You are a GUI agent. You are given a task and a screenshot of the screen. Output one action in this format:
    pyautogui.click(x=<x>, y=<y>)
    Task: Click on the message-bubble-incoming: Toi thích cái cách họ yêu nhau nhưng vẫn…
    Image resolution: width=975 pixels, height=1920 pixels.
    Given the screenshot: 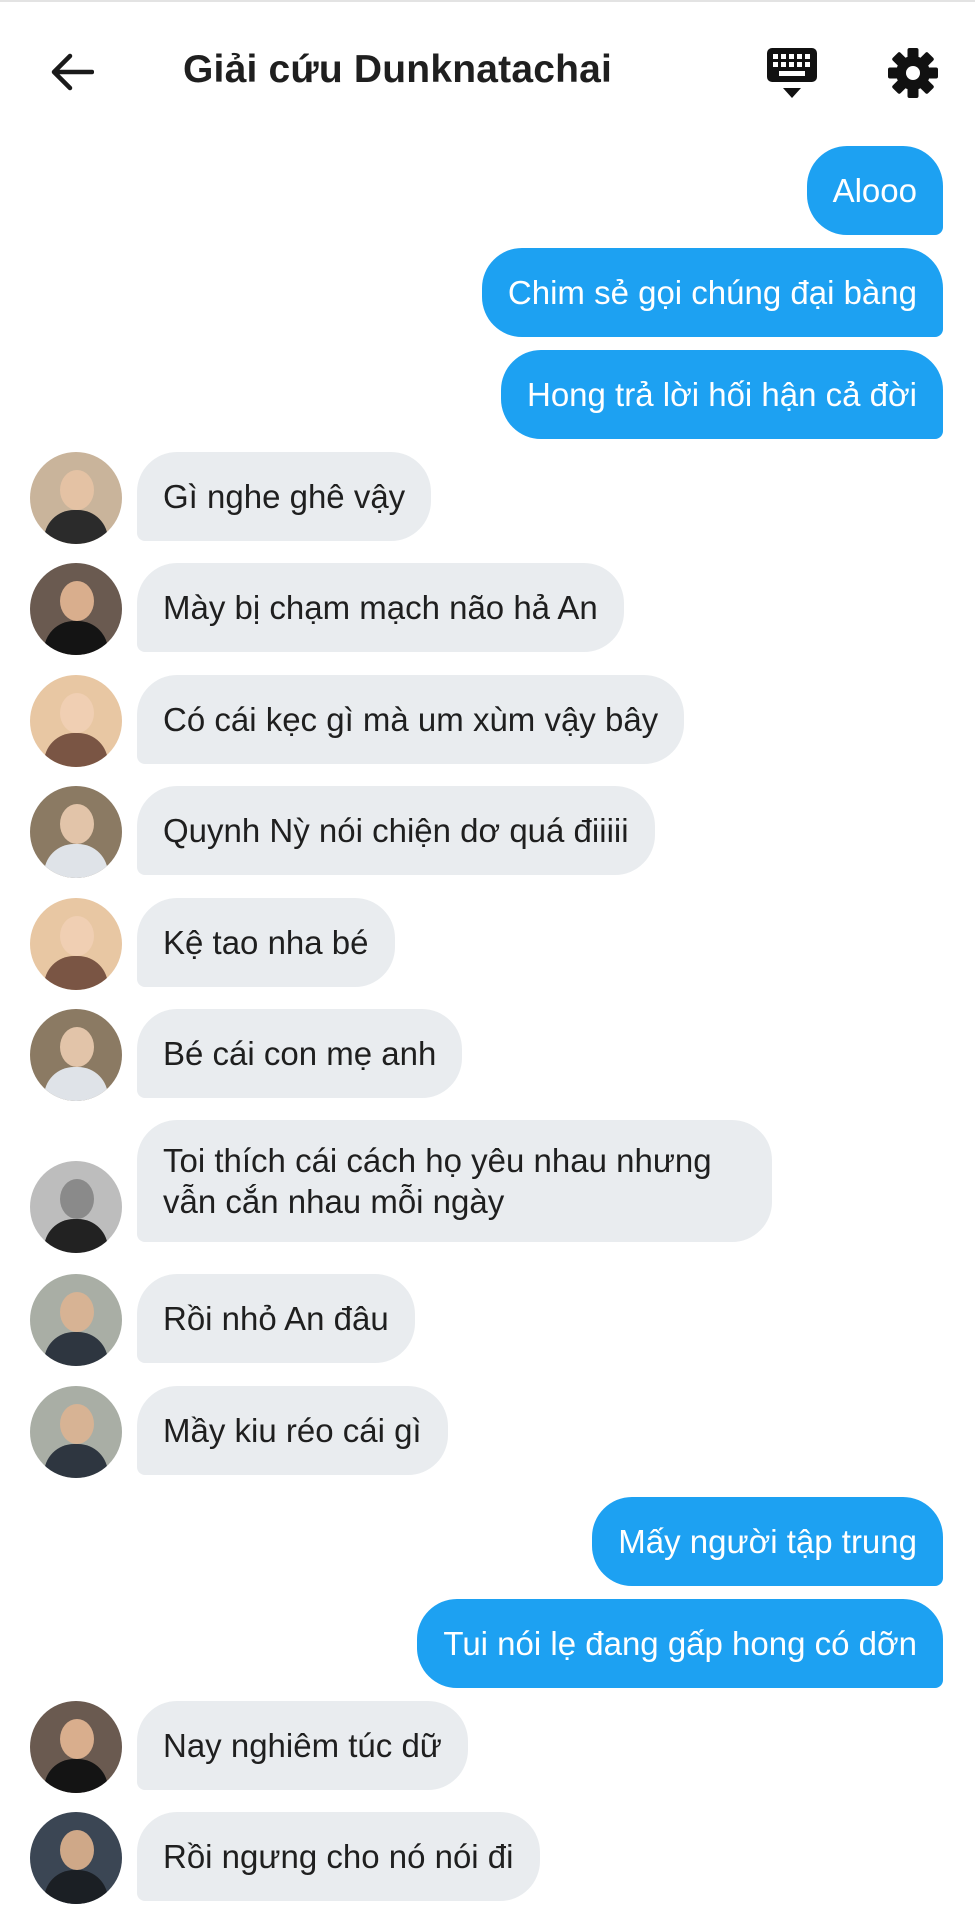 What is the action you would take?
    pyautogui.click(x=454, y=1181)
    